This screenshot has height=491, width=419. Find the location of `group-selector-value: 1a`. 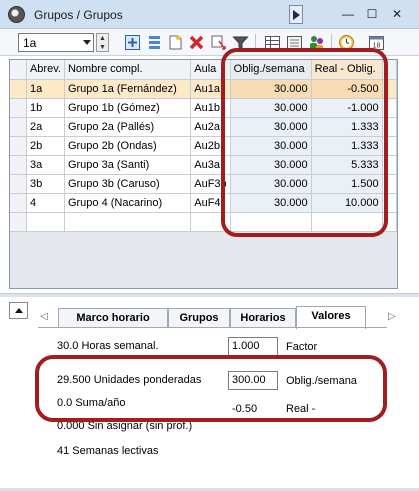

group-selector-value: 1a is located at coordinates (30, 43).